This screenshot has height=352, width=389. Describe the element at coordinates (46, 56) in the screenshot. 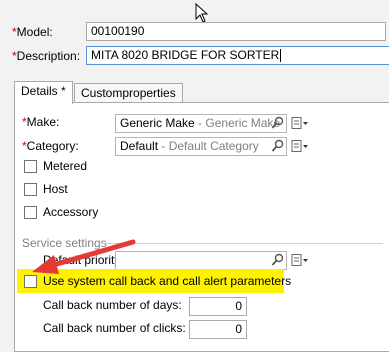

I see `description-label: *Description:` at that location.